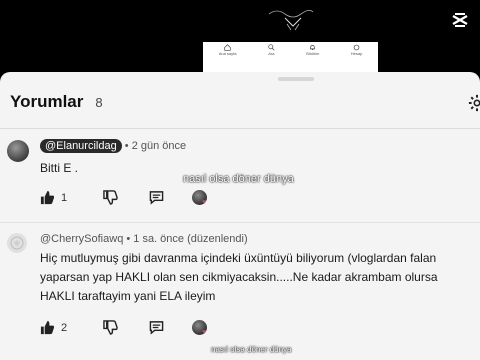 The image size is (480, 360). I want to click on preview-bottom-nav: Ana sayfa Ara Bildirim Hesap, so click(290, 57).